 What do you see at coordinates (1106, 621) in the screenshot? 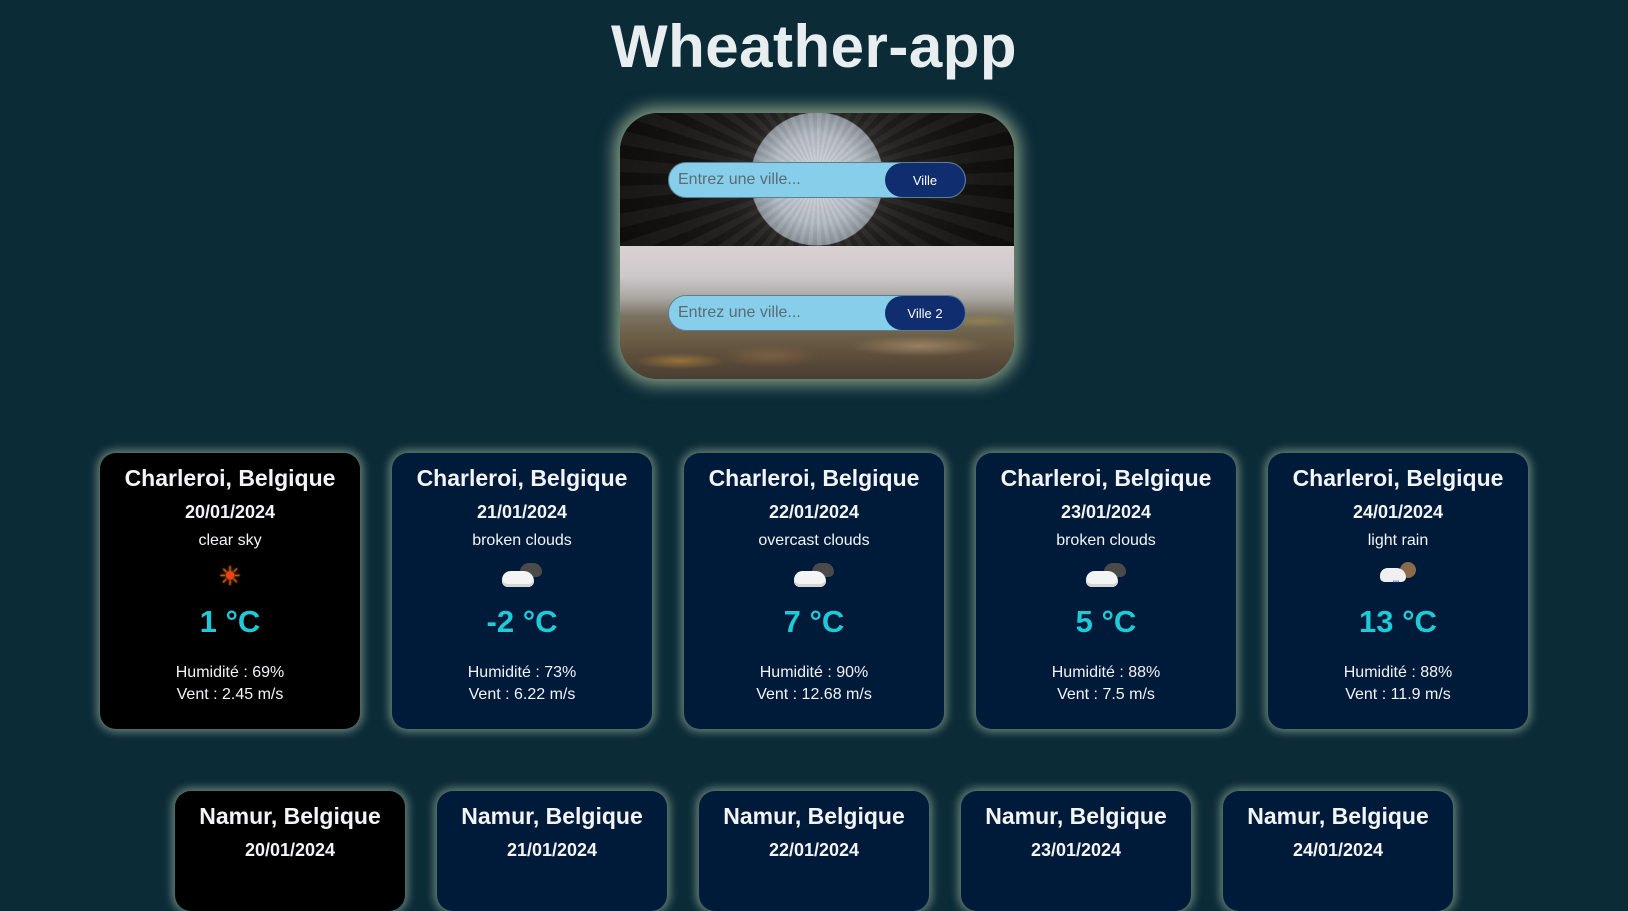
I see `card-temperature: 5 °C` at bounding box center [1106, 621].